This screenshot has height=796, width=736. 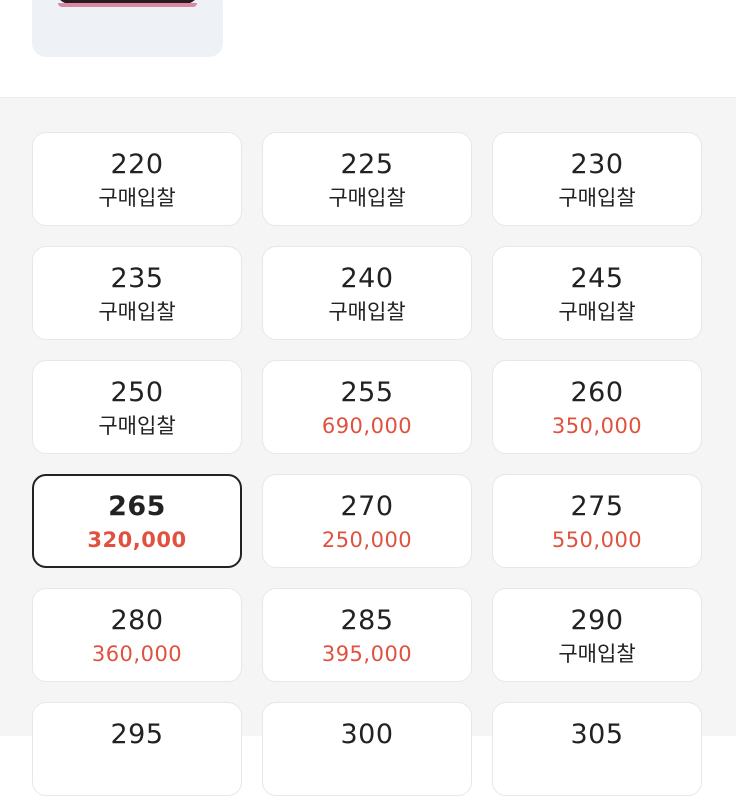 I want to click on size-option-220: 220 구매입찰, so click(x=137, y=179).